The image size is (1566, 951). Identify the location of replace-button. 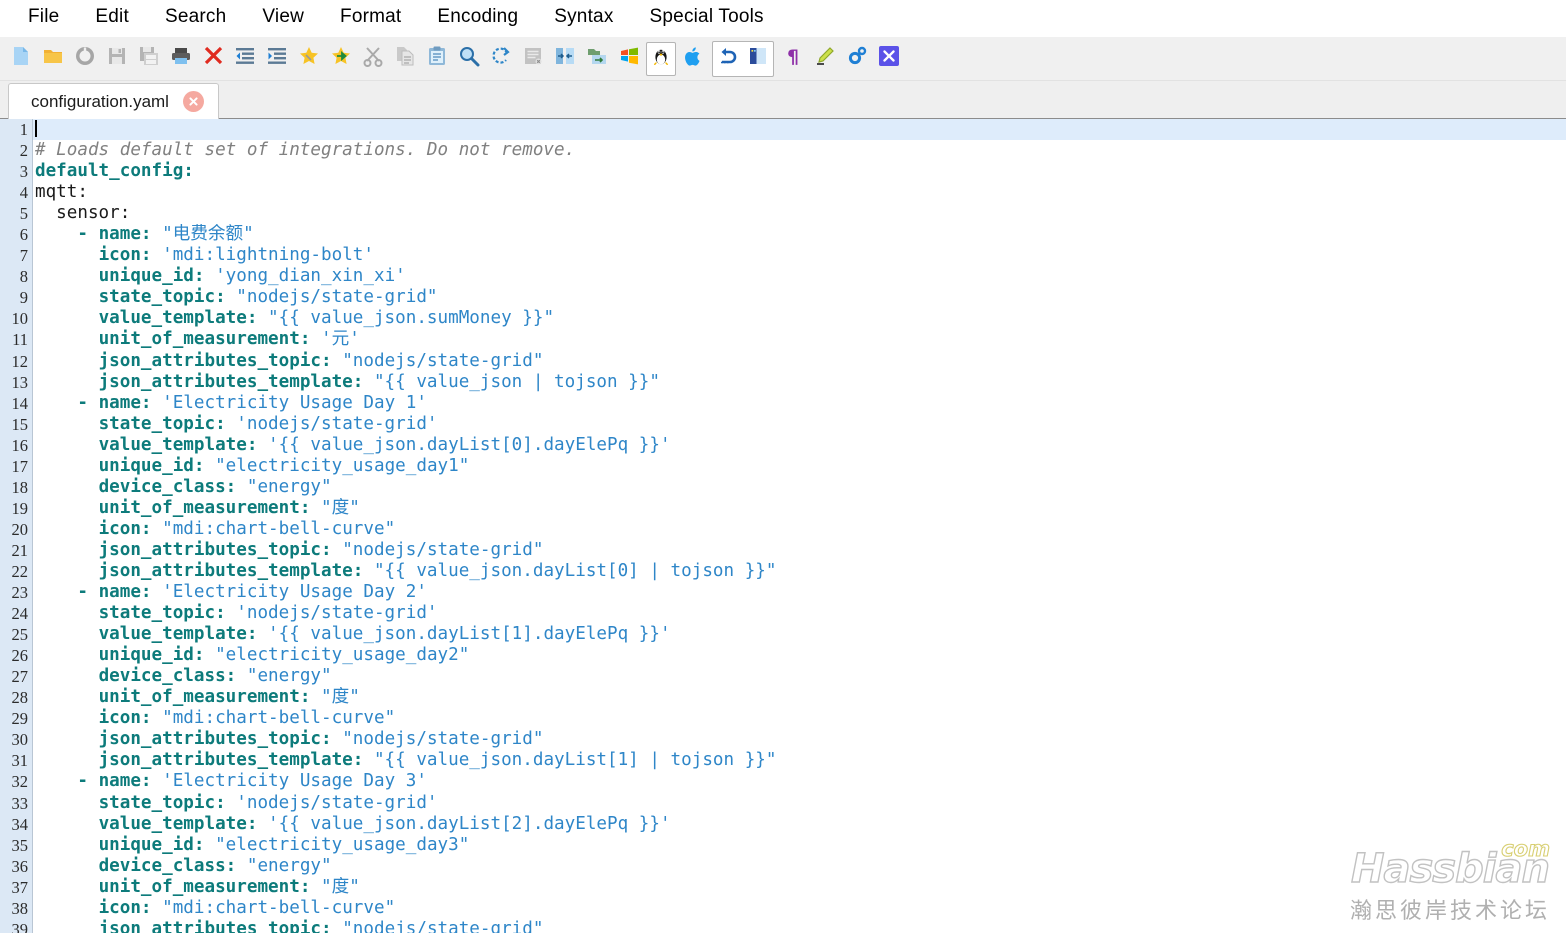
(501, 59).